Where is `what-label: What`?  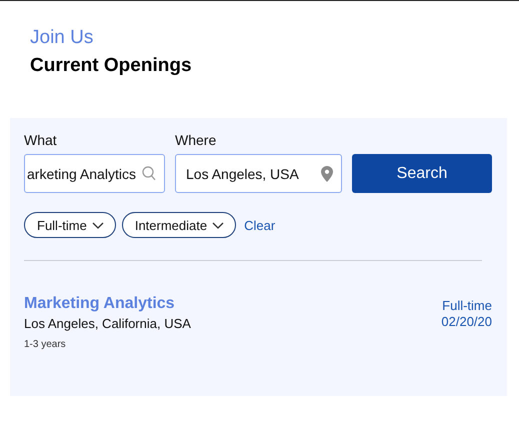
what-label: What is located at coordinates (41, 140).